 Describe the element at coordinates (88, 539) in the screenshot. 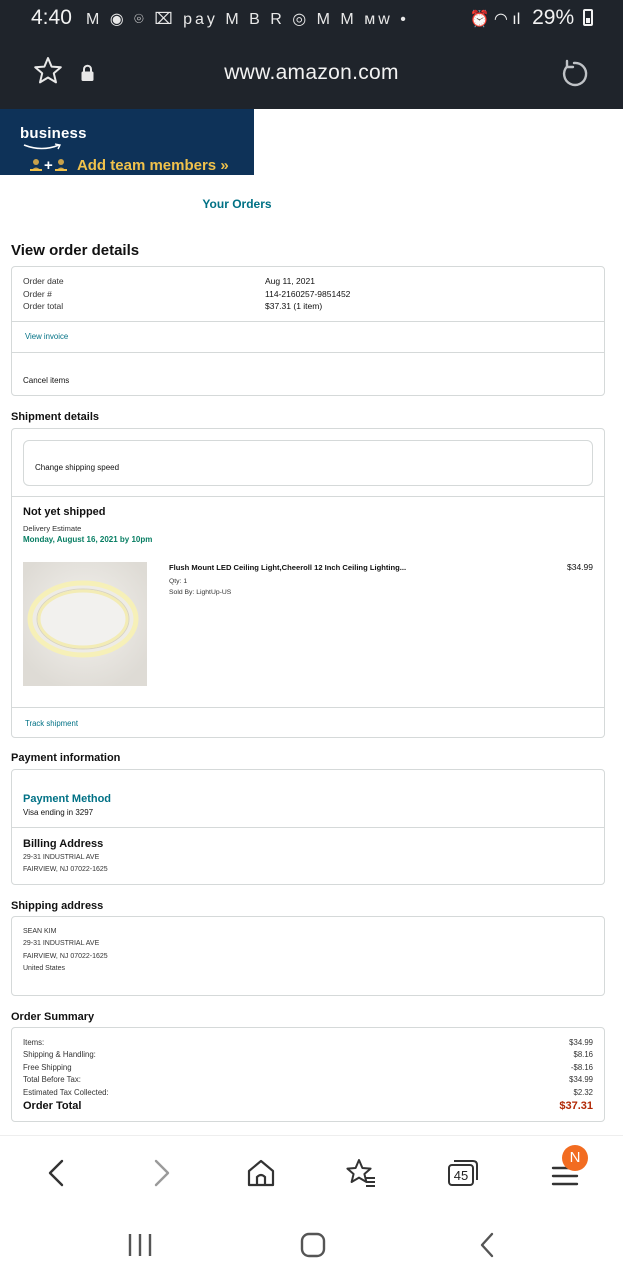

I see `delivery-estimate-date: Monday, August 16, 2021 by 10pm` at that location.